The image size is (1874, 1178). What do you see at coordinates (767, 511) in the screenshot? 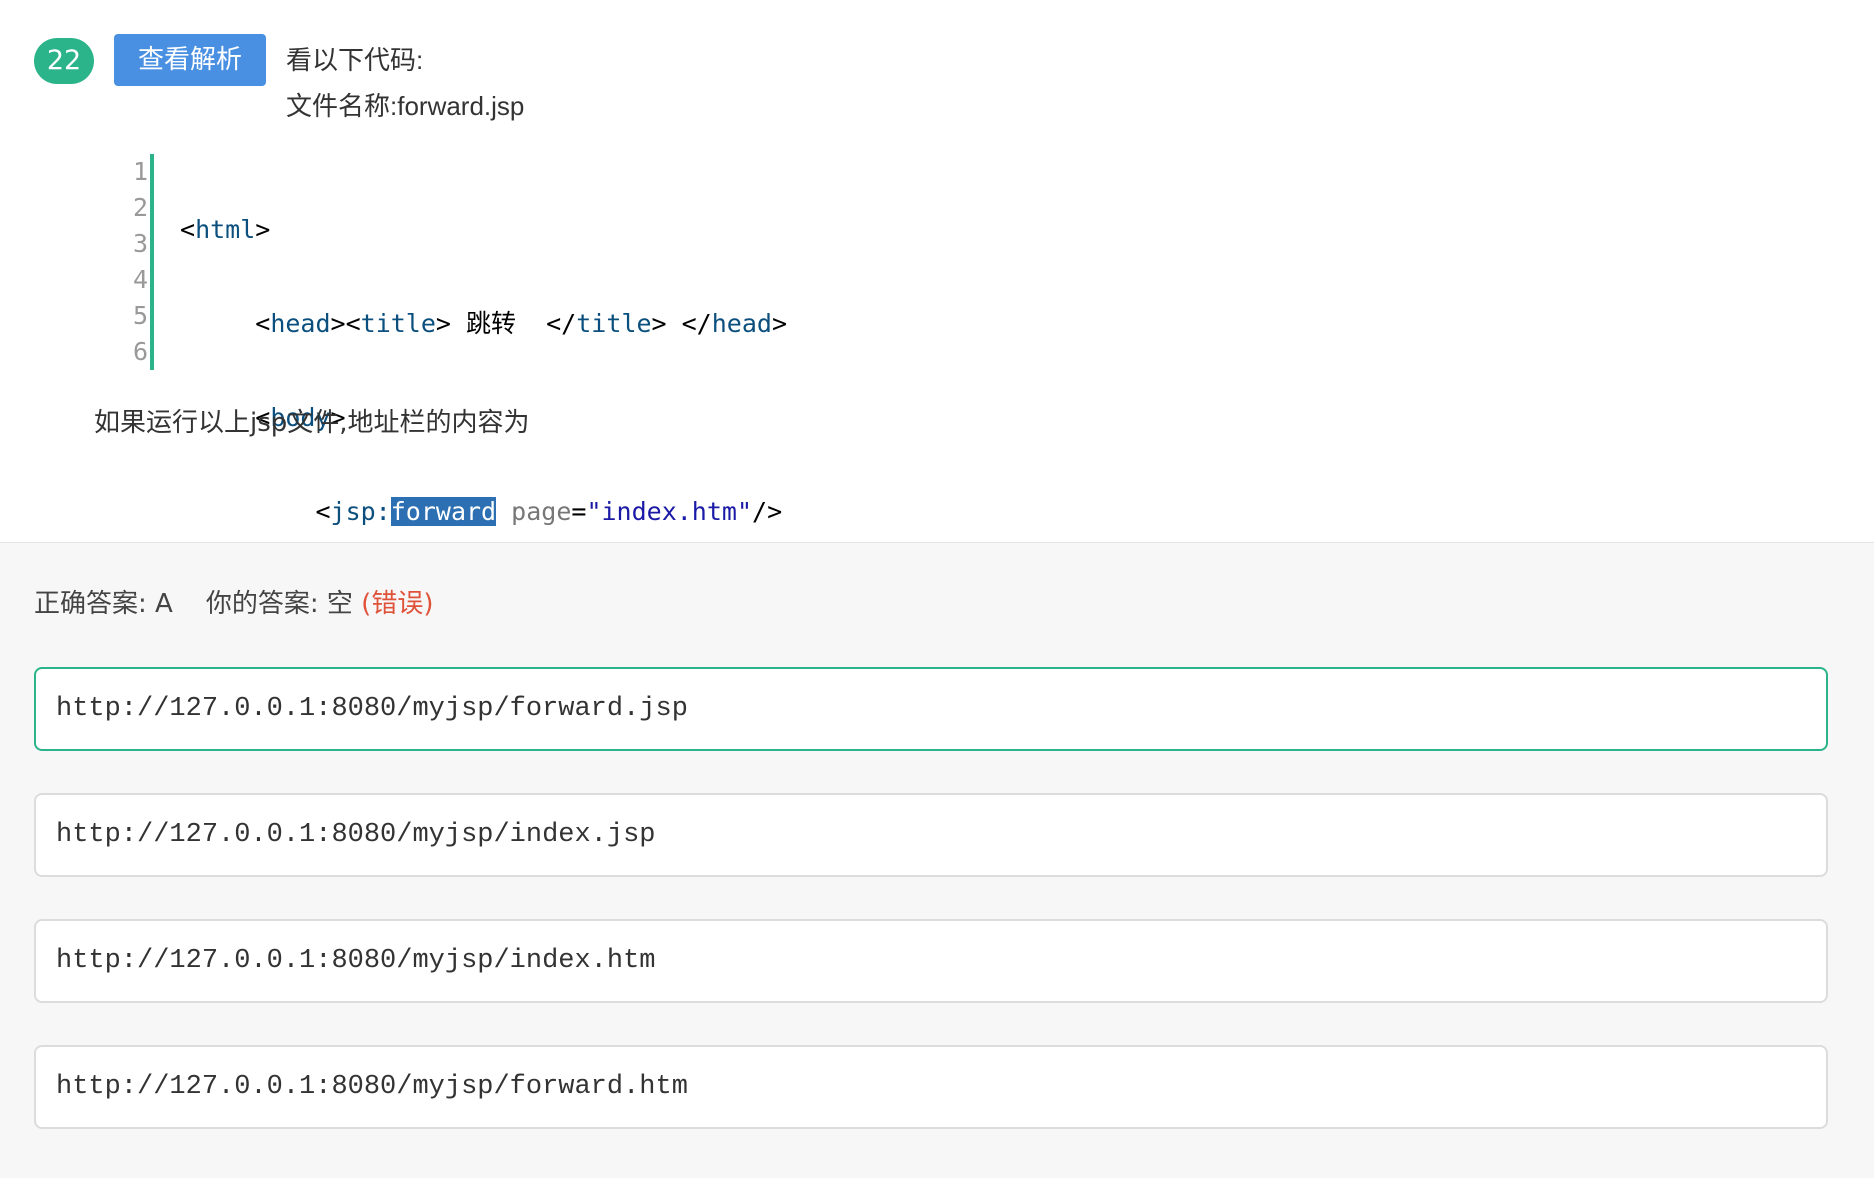
I see `code-token: />` at bounding box center [767, 511].